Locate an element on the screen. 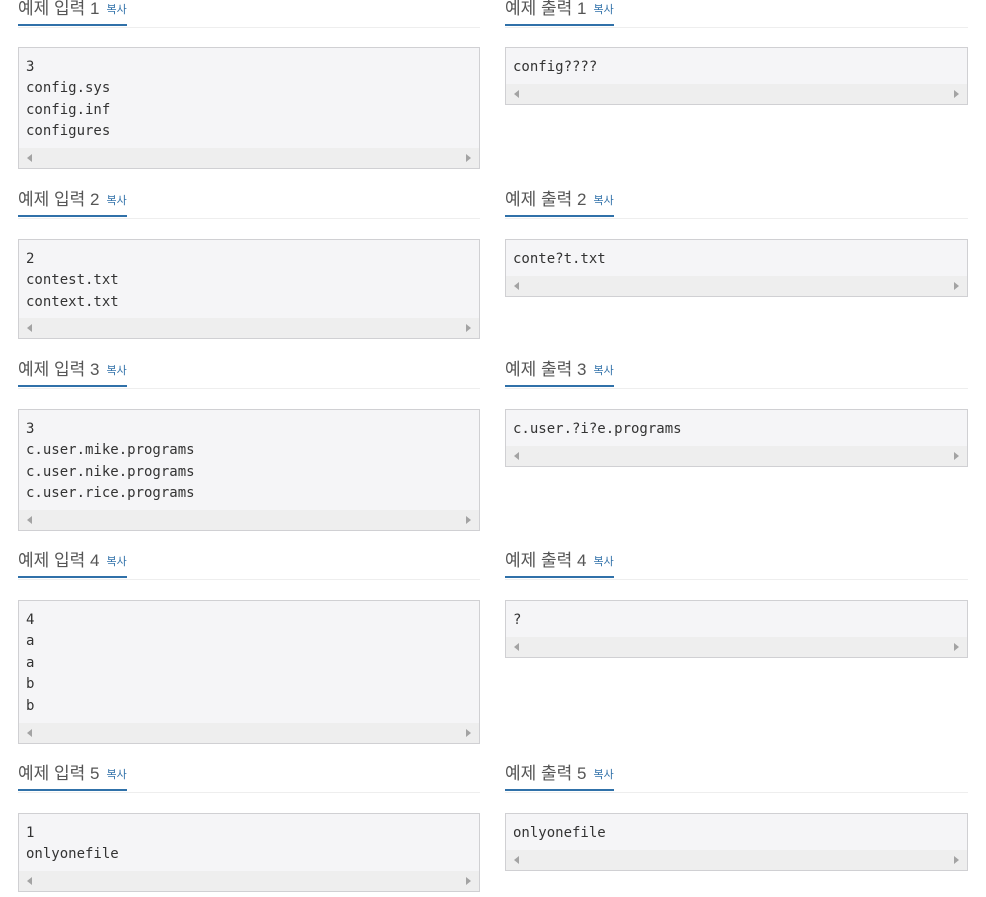 Image resolution: width=986 pixels, height=897 pixels. sample-input-2-header: 예제 입력 2 복사 is located at coordinates (249, 205).